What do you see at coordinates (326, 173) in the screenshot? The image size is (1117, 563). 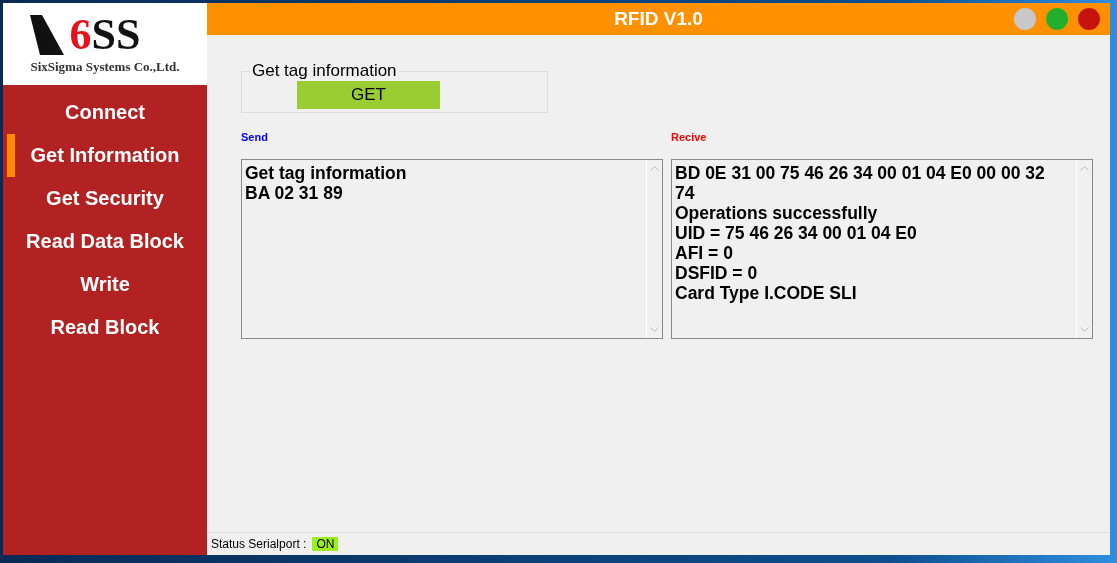 I see `text-line: Get tag information` at bounding box center [326, 173].